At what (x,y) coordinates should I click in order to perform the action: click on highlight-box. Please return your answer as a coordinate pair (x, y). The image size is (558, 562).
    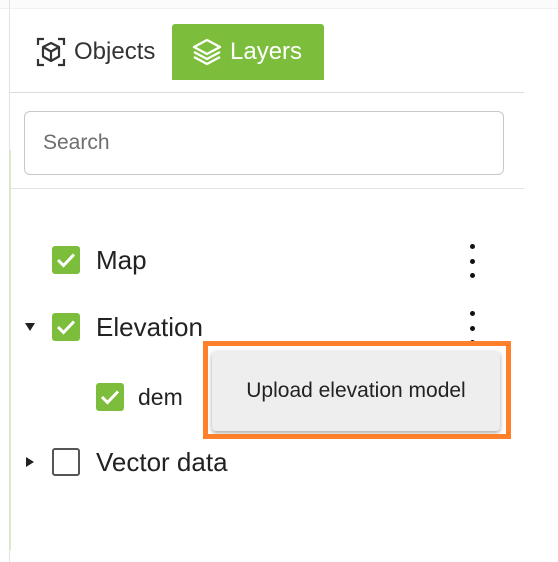
    Looking at the image, I should click on (357, 390).